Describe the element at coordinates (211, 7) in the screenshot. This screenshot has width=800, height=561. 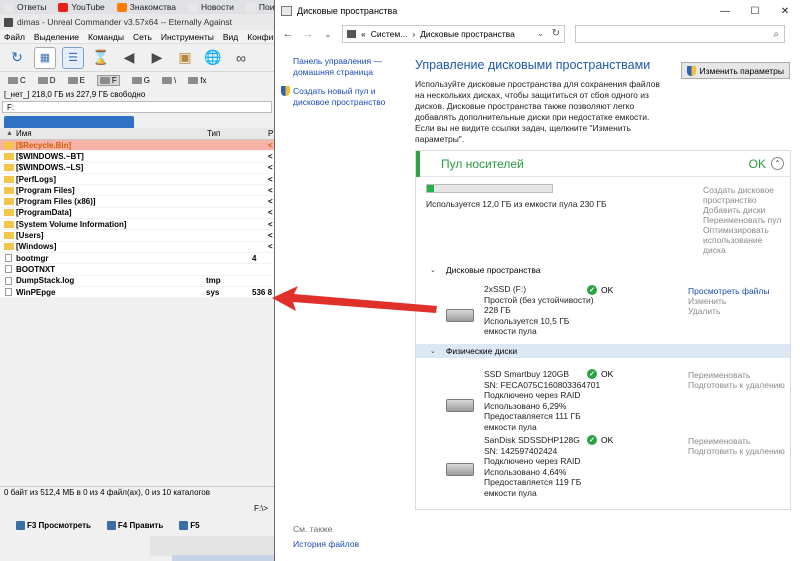
I see `bookmark-item: Новости` at that location.